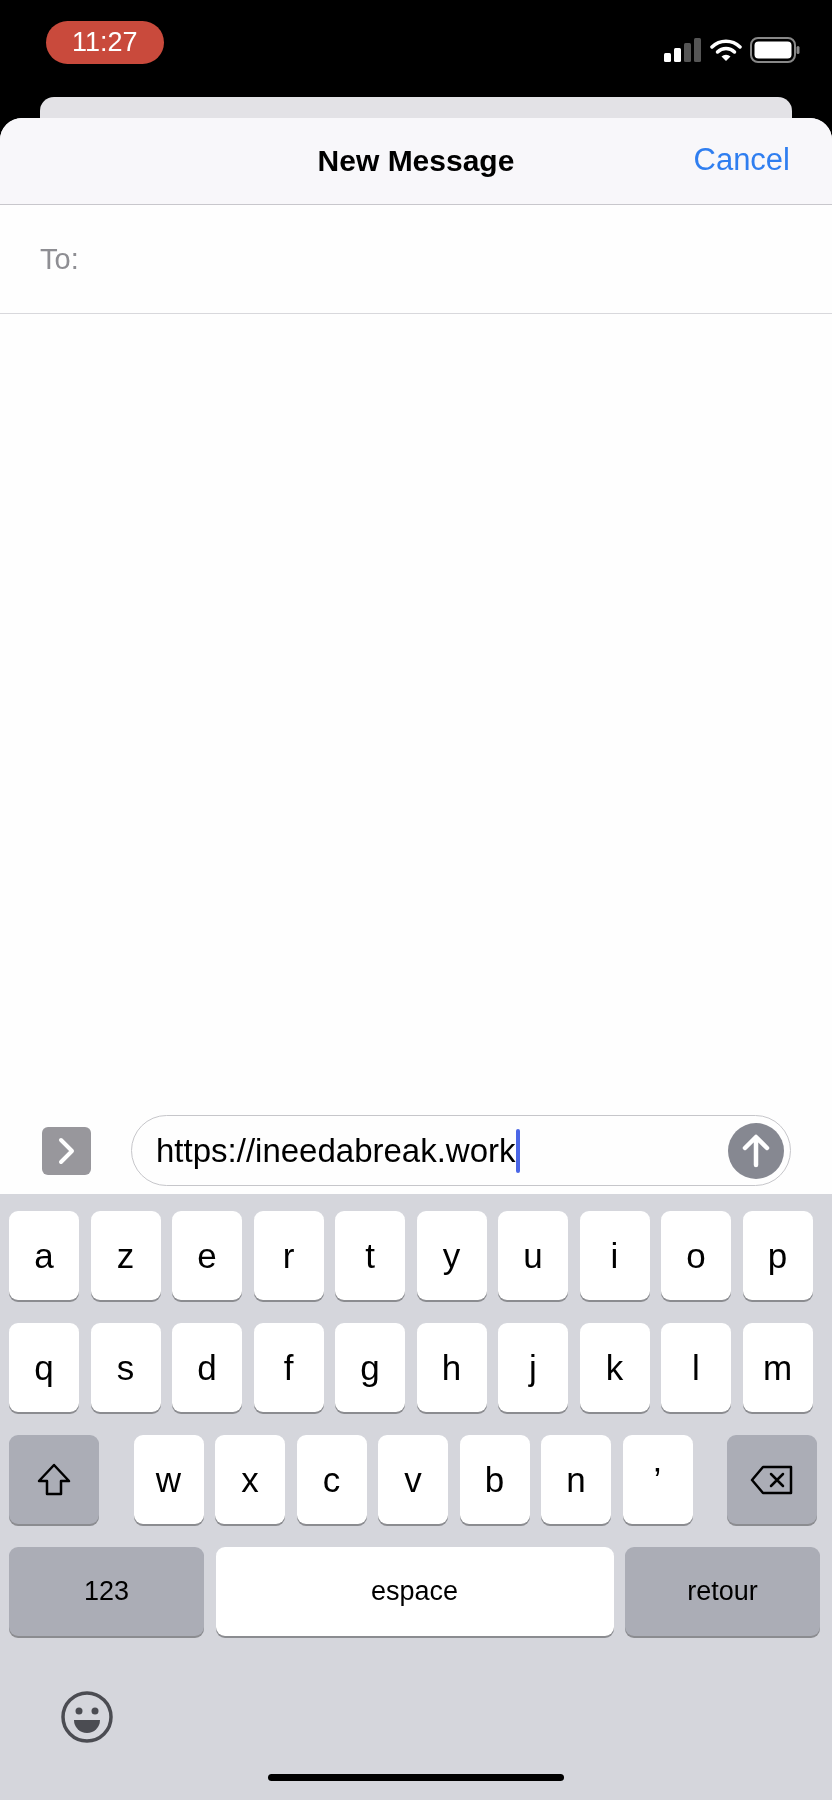  I want to click on letter-key: h, so click(451, 1367).